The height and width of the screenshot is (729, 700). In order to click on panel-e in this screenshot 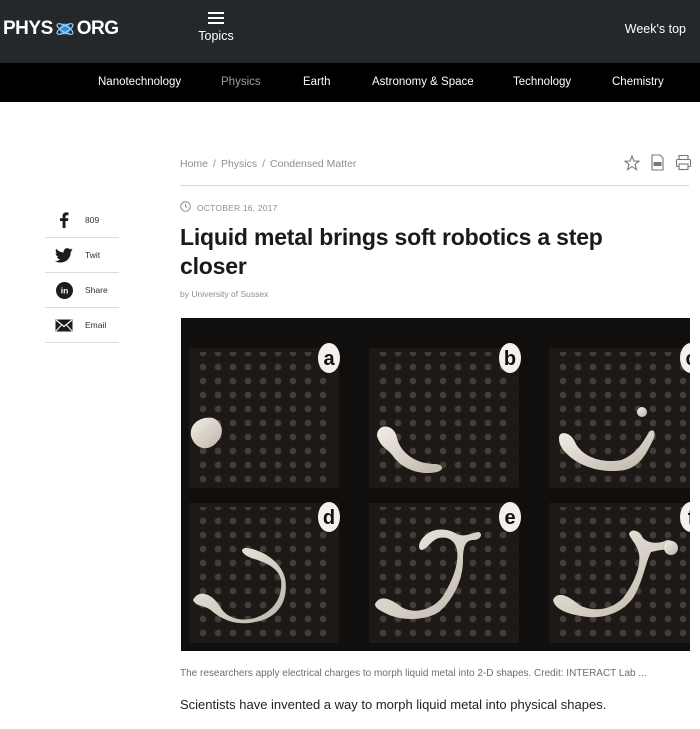, I will do `click(444, 573)`.